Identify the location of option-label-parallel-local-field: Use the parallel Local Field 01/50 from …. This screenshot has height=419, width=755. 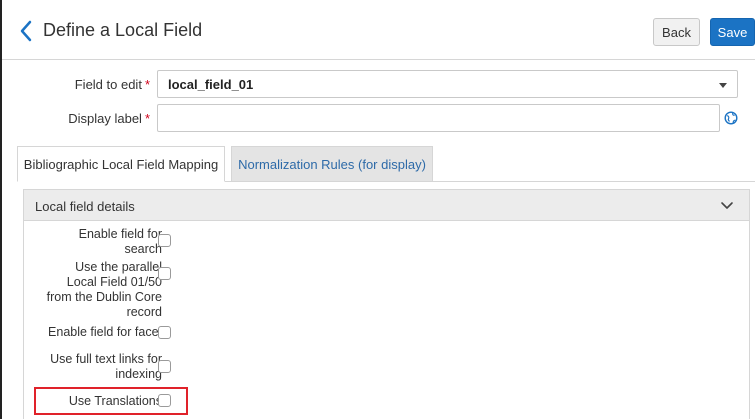
(104, 289).